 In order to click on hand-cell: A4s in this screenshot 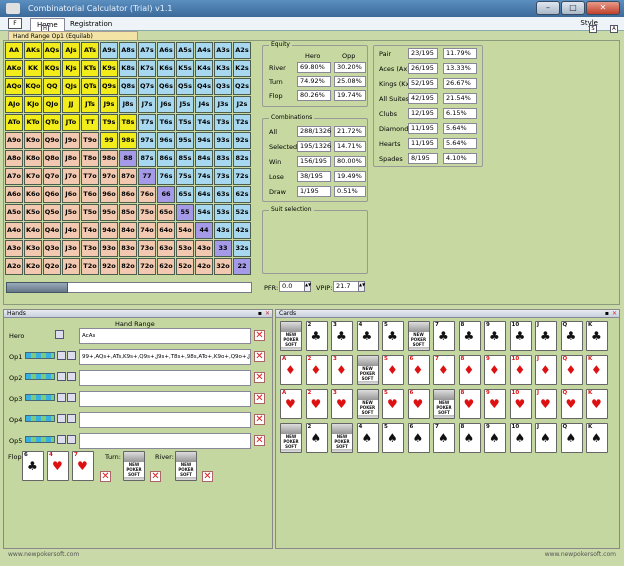, I will do `click(204, 50)`.